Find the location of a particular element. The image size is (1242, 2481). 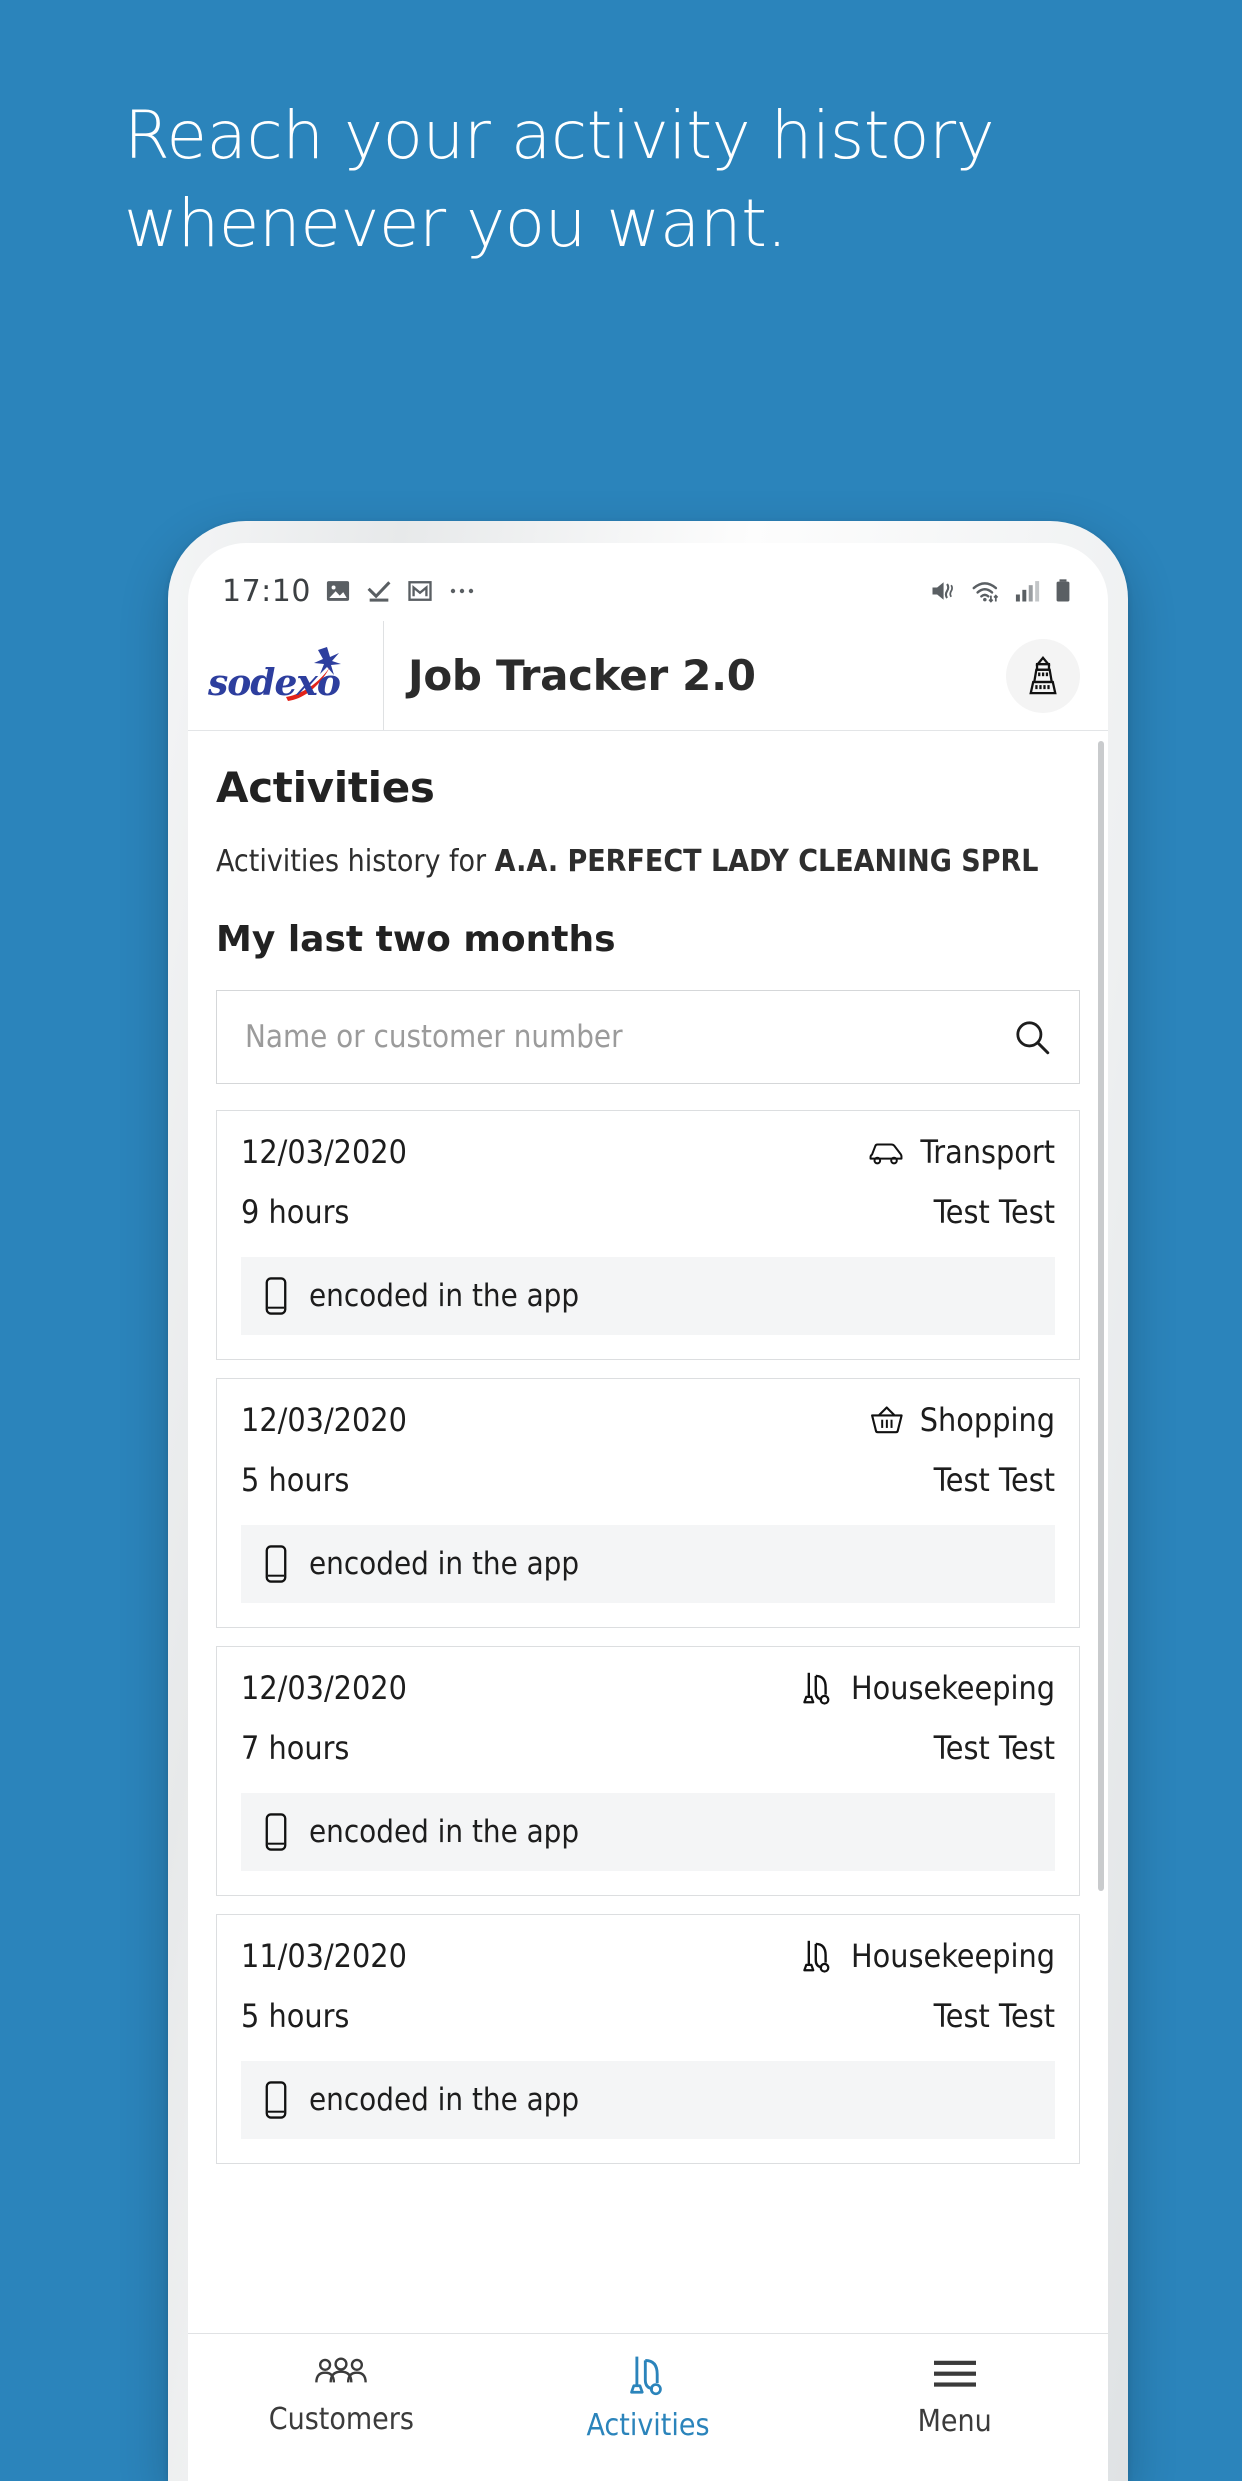

status-bar-left: 17:10 is located at coordinates (349, 591).